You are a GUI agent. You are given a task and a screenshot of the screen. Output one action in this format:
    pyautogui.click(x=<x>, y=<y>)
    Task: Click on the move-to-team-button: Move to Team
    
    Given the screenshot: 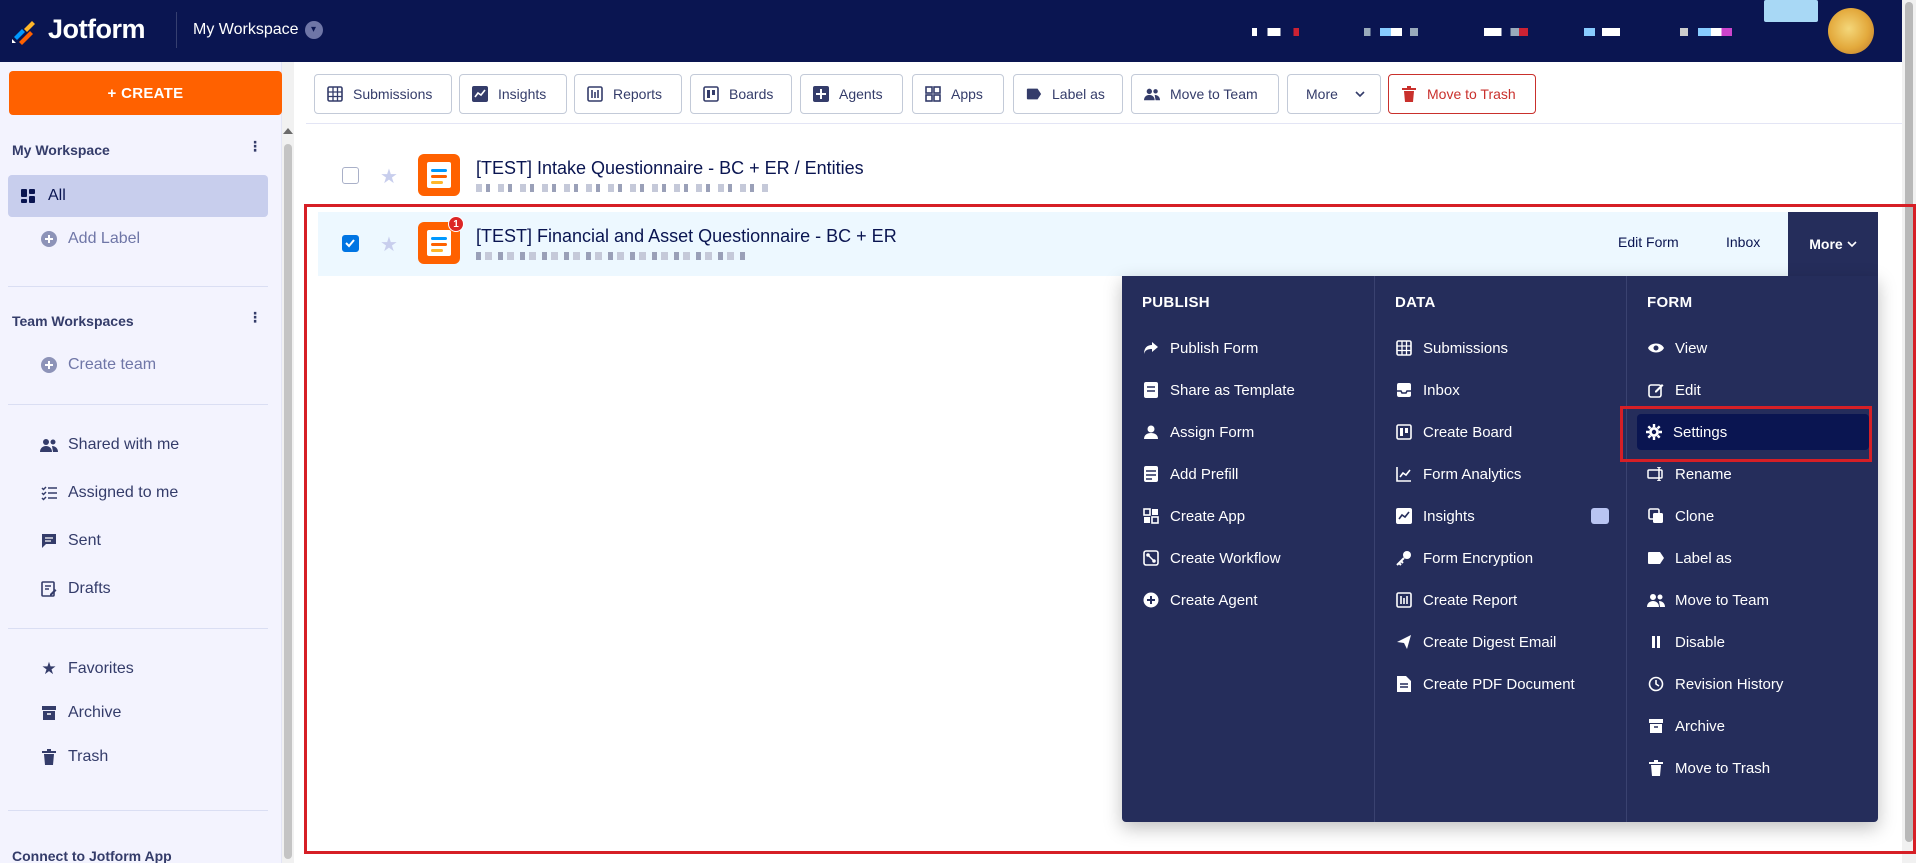 What is the action you would take?
    pyautogui.click(x=1205, y=94)
    